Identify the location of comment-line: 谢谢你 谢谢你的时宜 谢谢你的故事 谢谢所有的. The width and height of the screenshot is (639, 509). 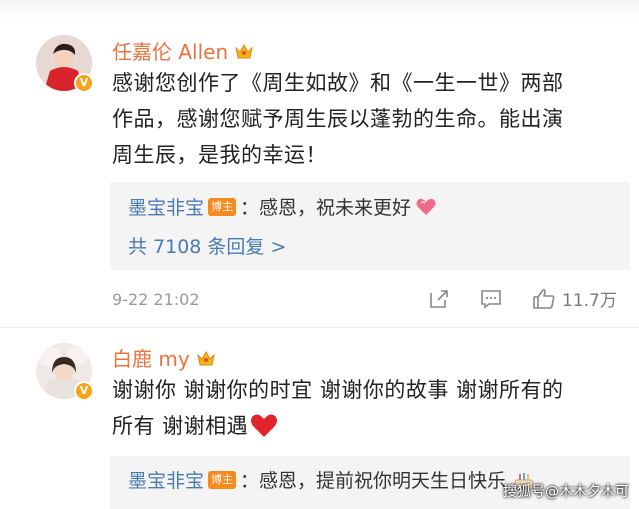
(338, 390).